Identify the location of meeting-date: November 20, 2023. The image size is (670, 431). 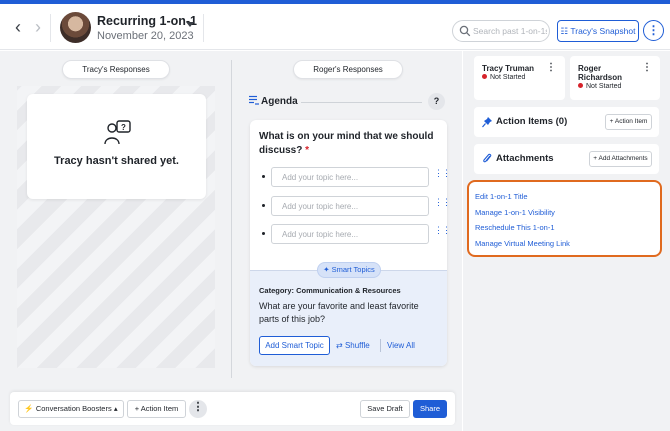
(145, 36).